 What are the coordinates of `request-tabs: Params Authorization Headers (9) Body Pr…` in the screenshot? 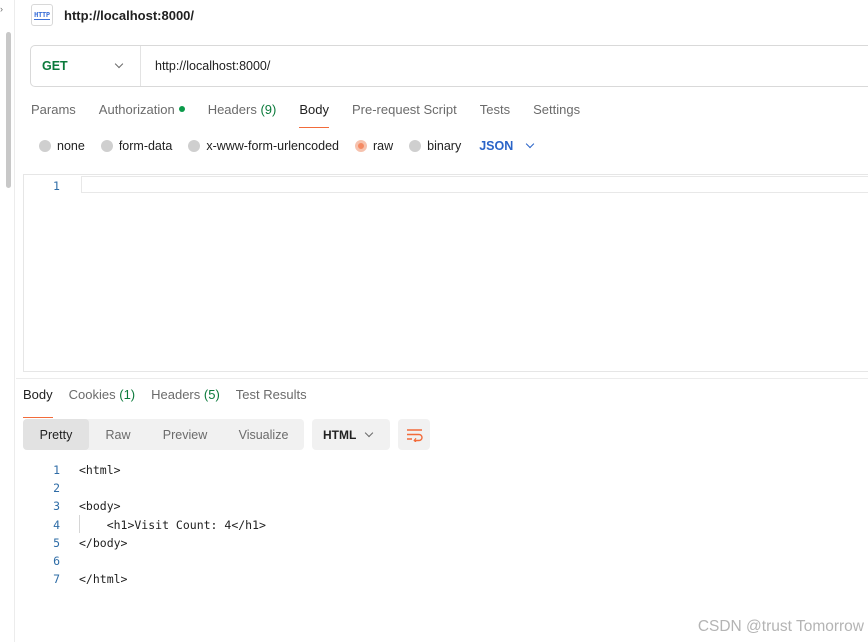 It's located at (317, 116).